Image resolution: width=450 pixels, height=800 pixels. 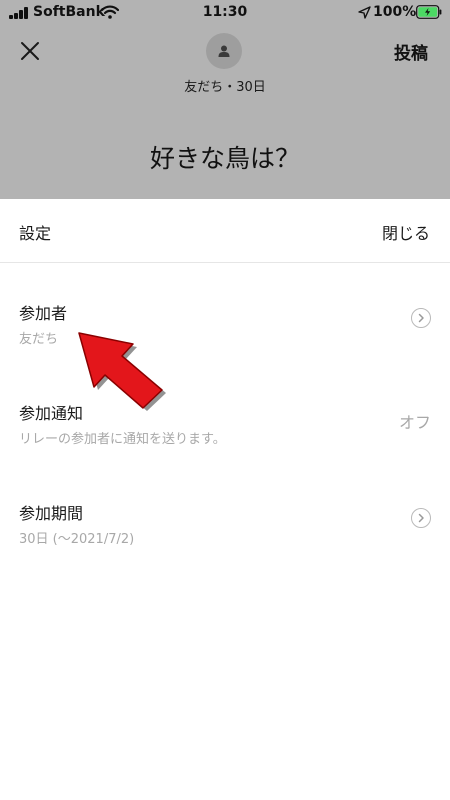 I want to click on sheet-title: 設定, so click(x=35, y=233).